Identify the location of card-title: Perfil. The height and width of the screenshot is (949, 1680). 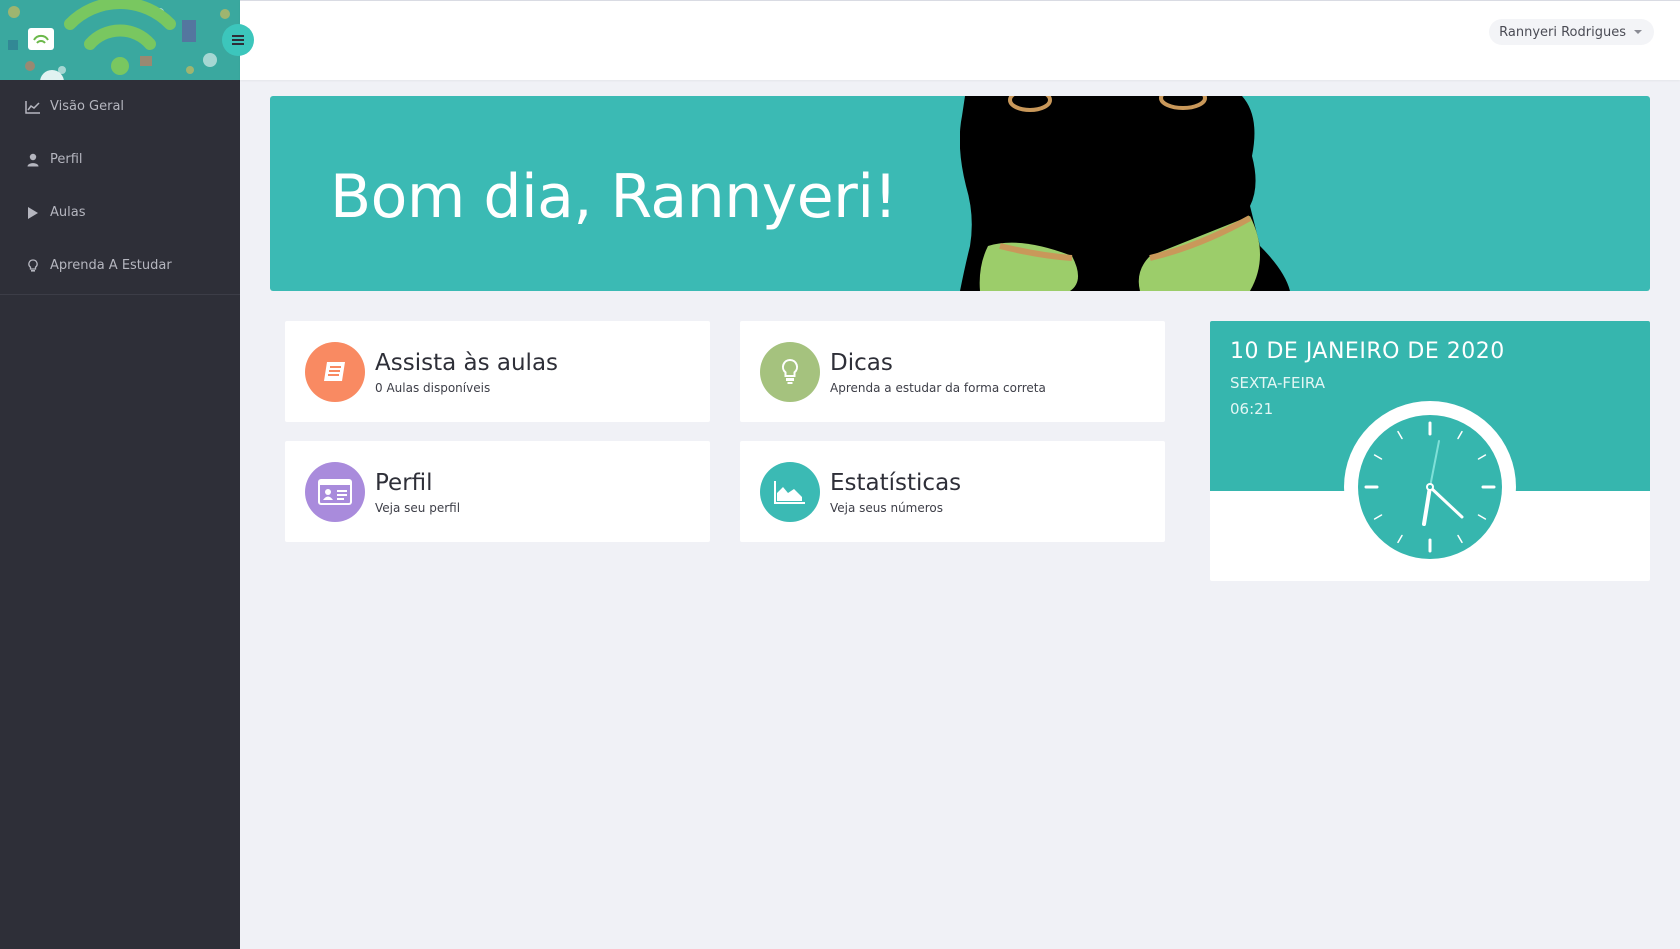
(404, 482).